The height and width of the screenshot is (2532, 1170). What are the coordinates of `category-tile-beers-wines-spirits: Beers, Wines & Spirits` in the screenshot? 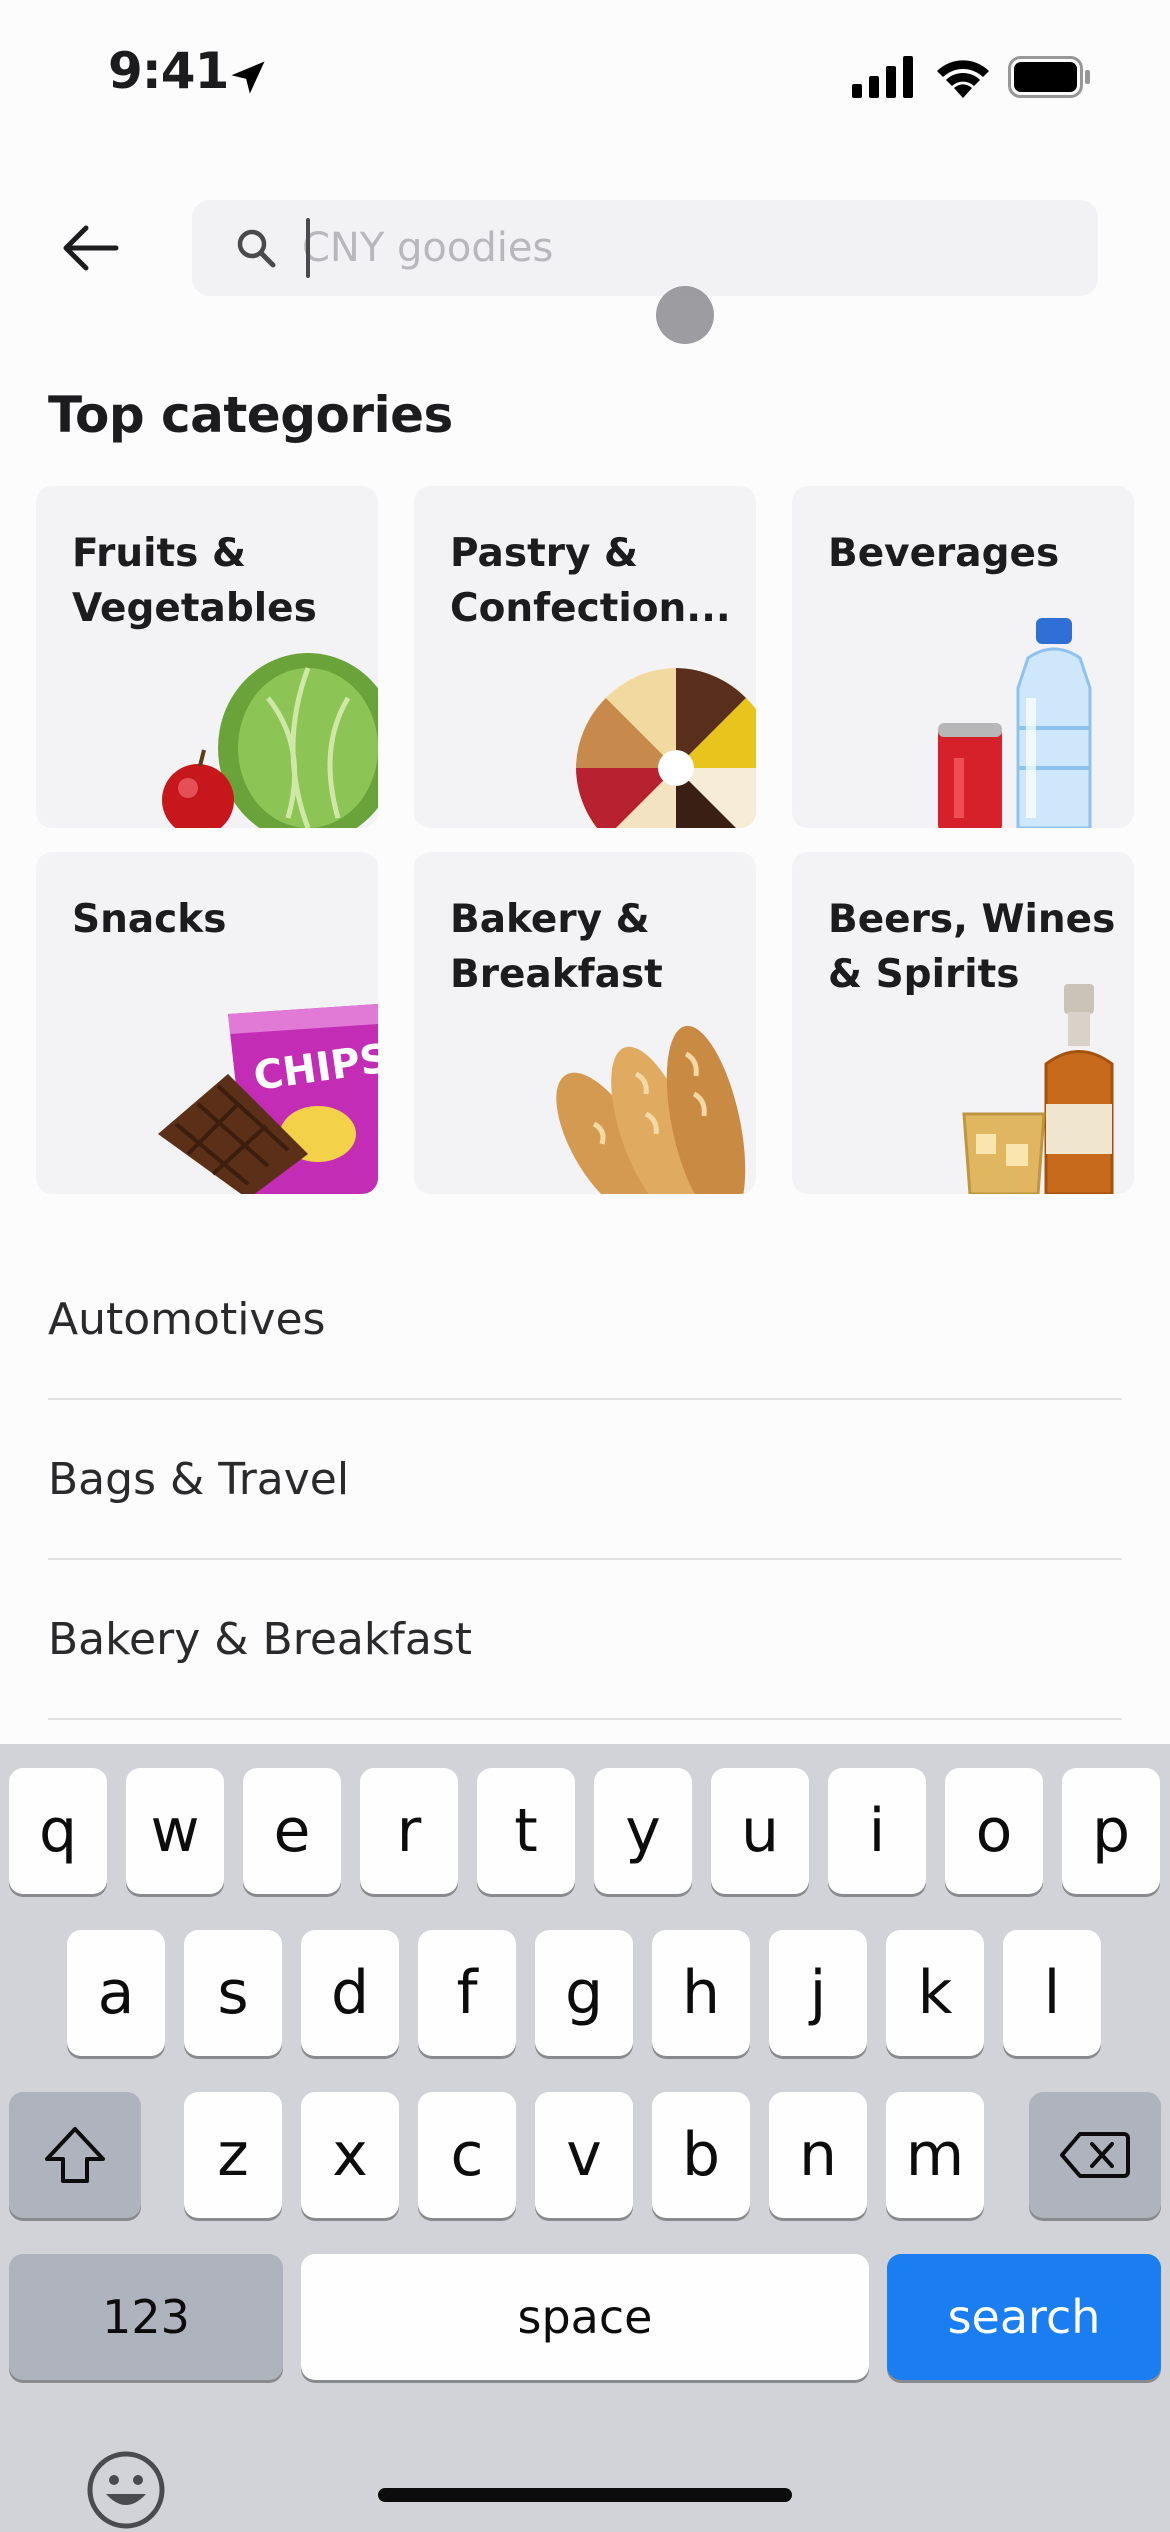 It's located at (963, 1023).